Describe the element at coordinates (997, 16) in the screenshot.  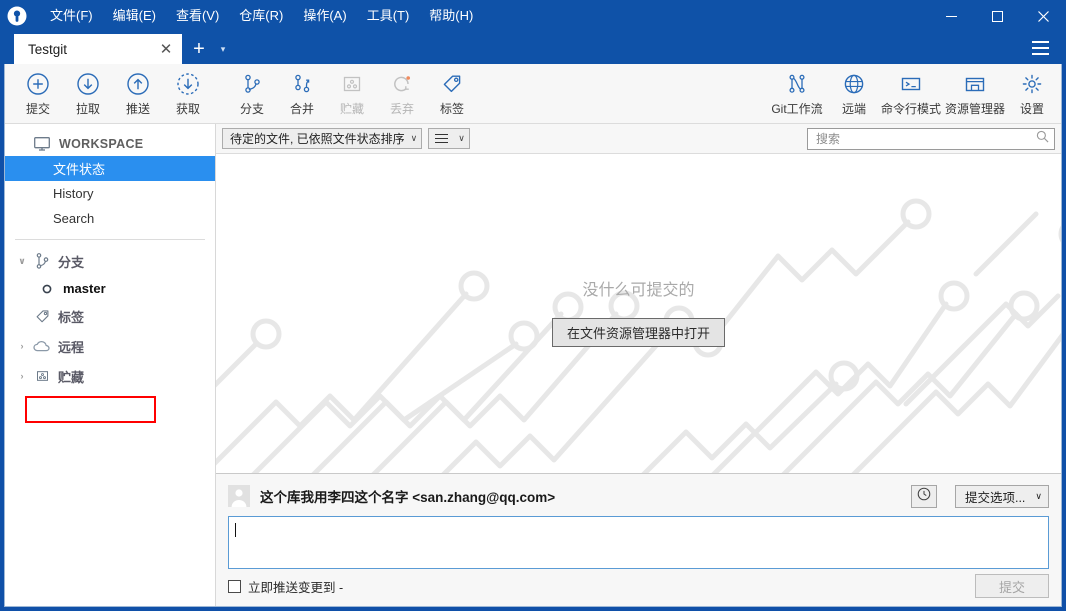
I see `maximize-button` at that location.